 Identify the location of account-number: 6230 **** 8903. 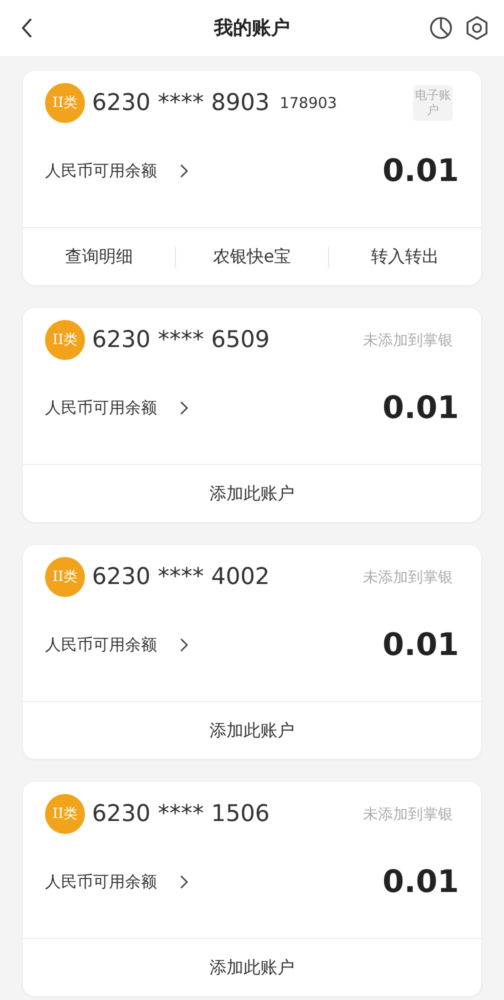
(181, 103).